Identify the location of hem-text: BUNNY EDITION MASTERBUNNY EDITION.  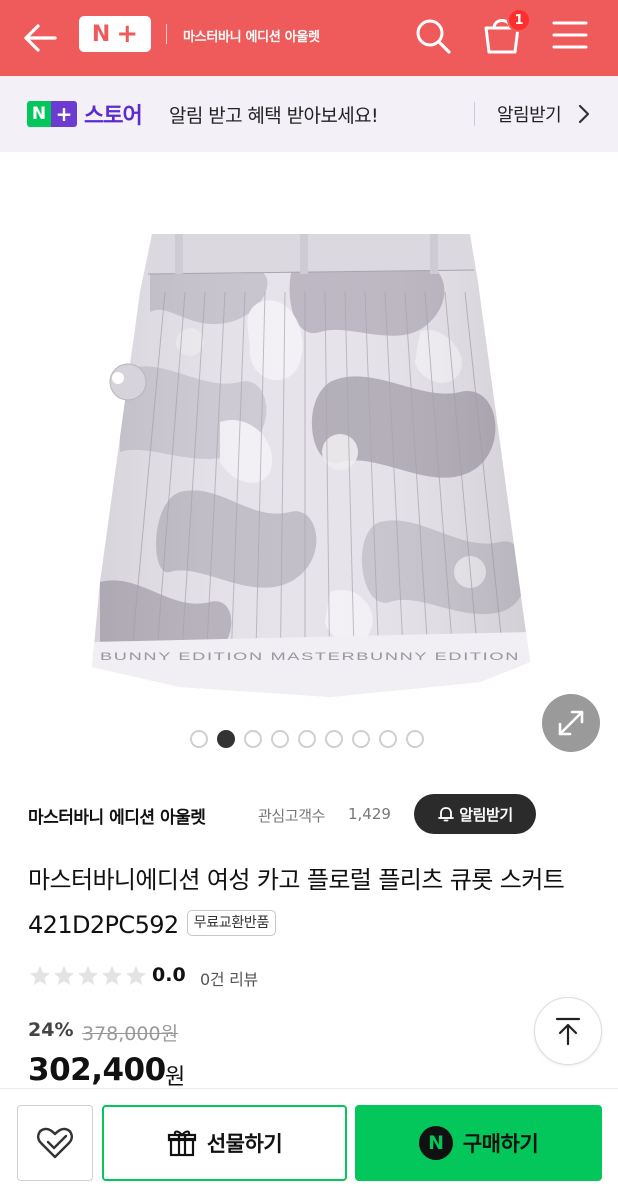
(310, 657).